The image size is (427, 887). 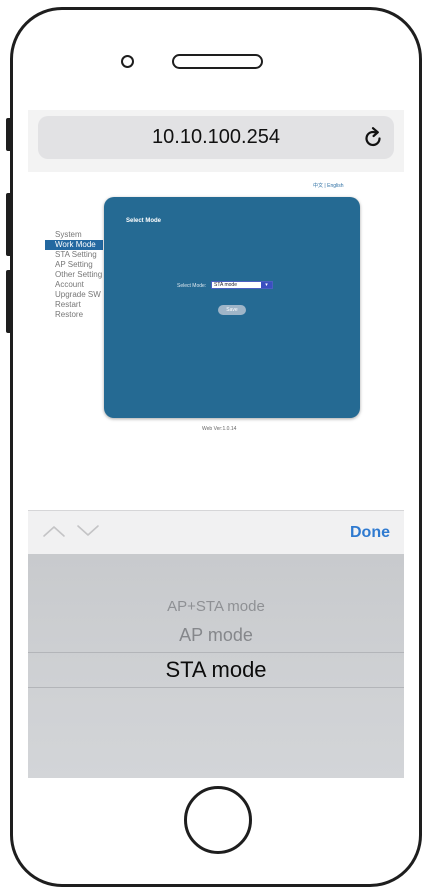 What do you see at coordinates (216, 532) in the screenshot?
I see `picker-toolbar: Done` at bounding box center [216, 532].